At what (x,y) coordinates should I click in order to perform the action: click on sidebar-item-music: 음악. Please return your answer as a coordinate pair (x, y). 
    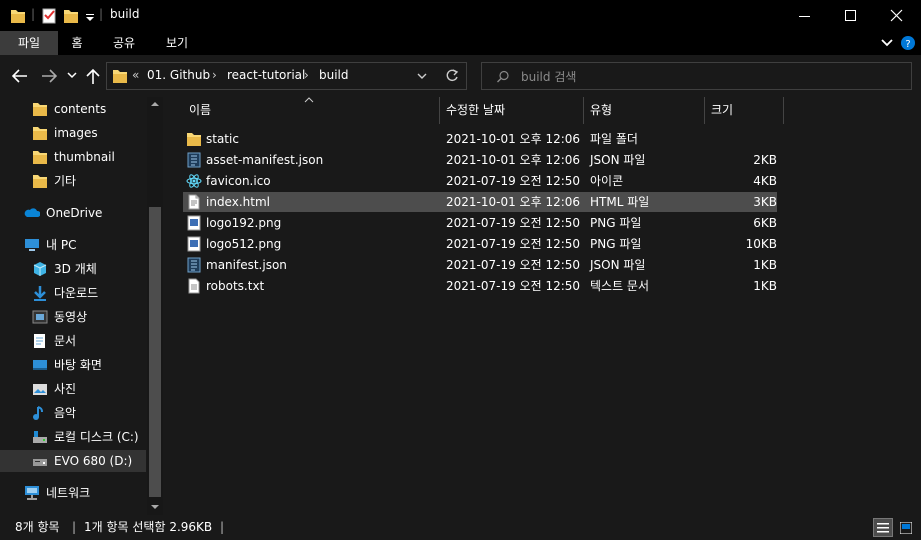
    Looking at the image, I should click on (73, 413).